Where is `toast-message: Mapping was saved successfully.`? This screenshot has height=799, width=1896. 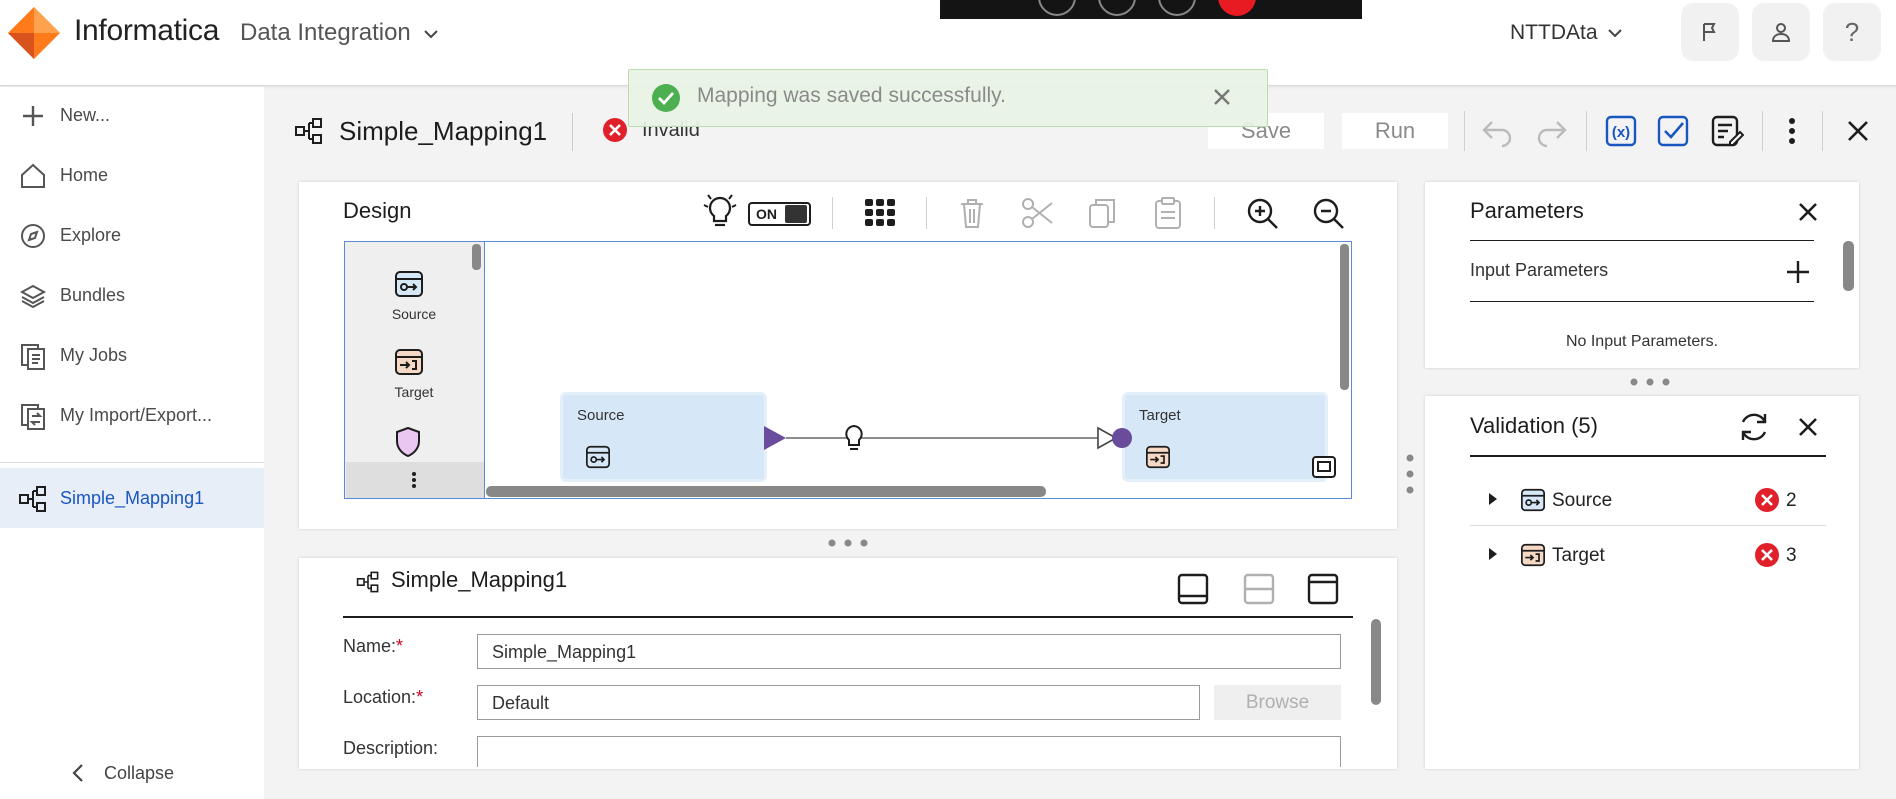 toast-message: Mapping was saved successfully. is located at coordinates (851, 95).